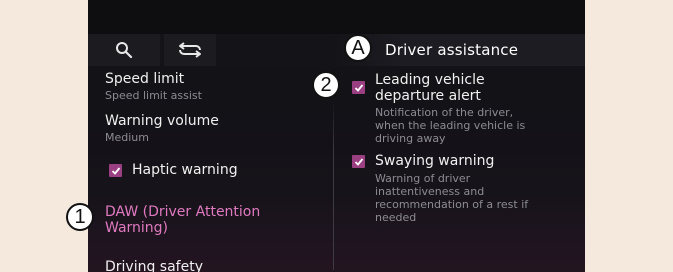 The height and width of the screenshot is (272, 673). Describe the element at coordinates (444, 112) in the screenshot. I see `leading-vehicle-desc-1: Notification of the driver,` at that location.